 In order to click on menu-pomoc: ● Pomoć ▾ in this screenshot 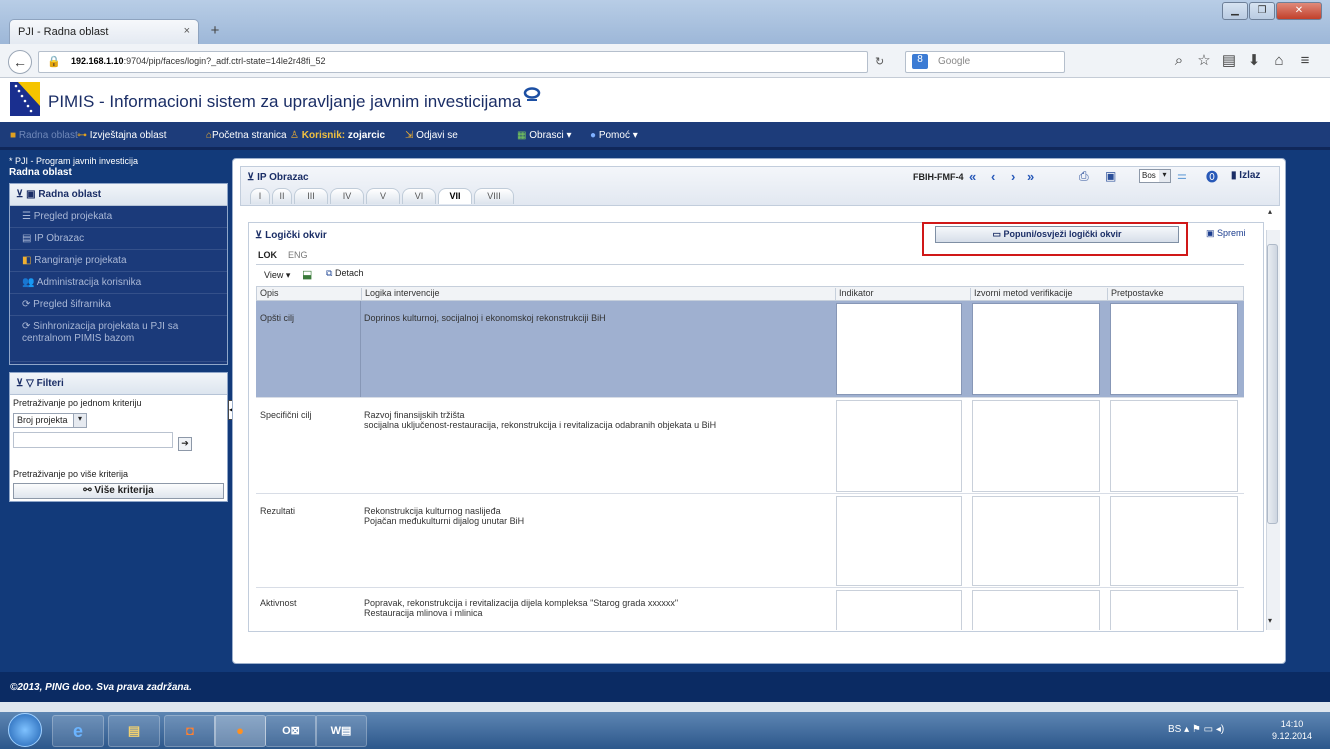, I will do `click(614, 135)`.